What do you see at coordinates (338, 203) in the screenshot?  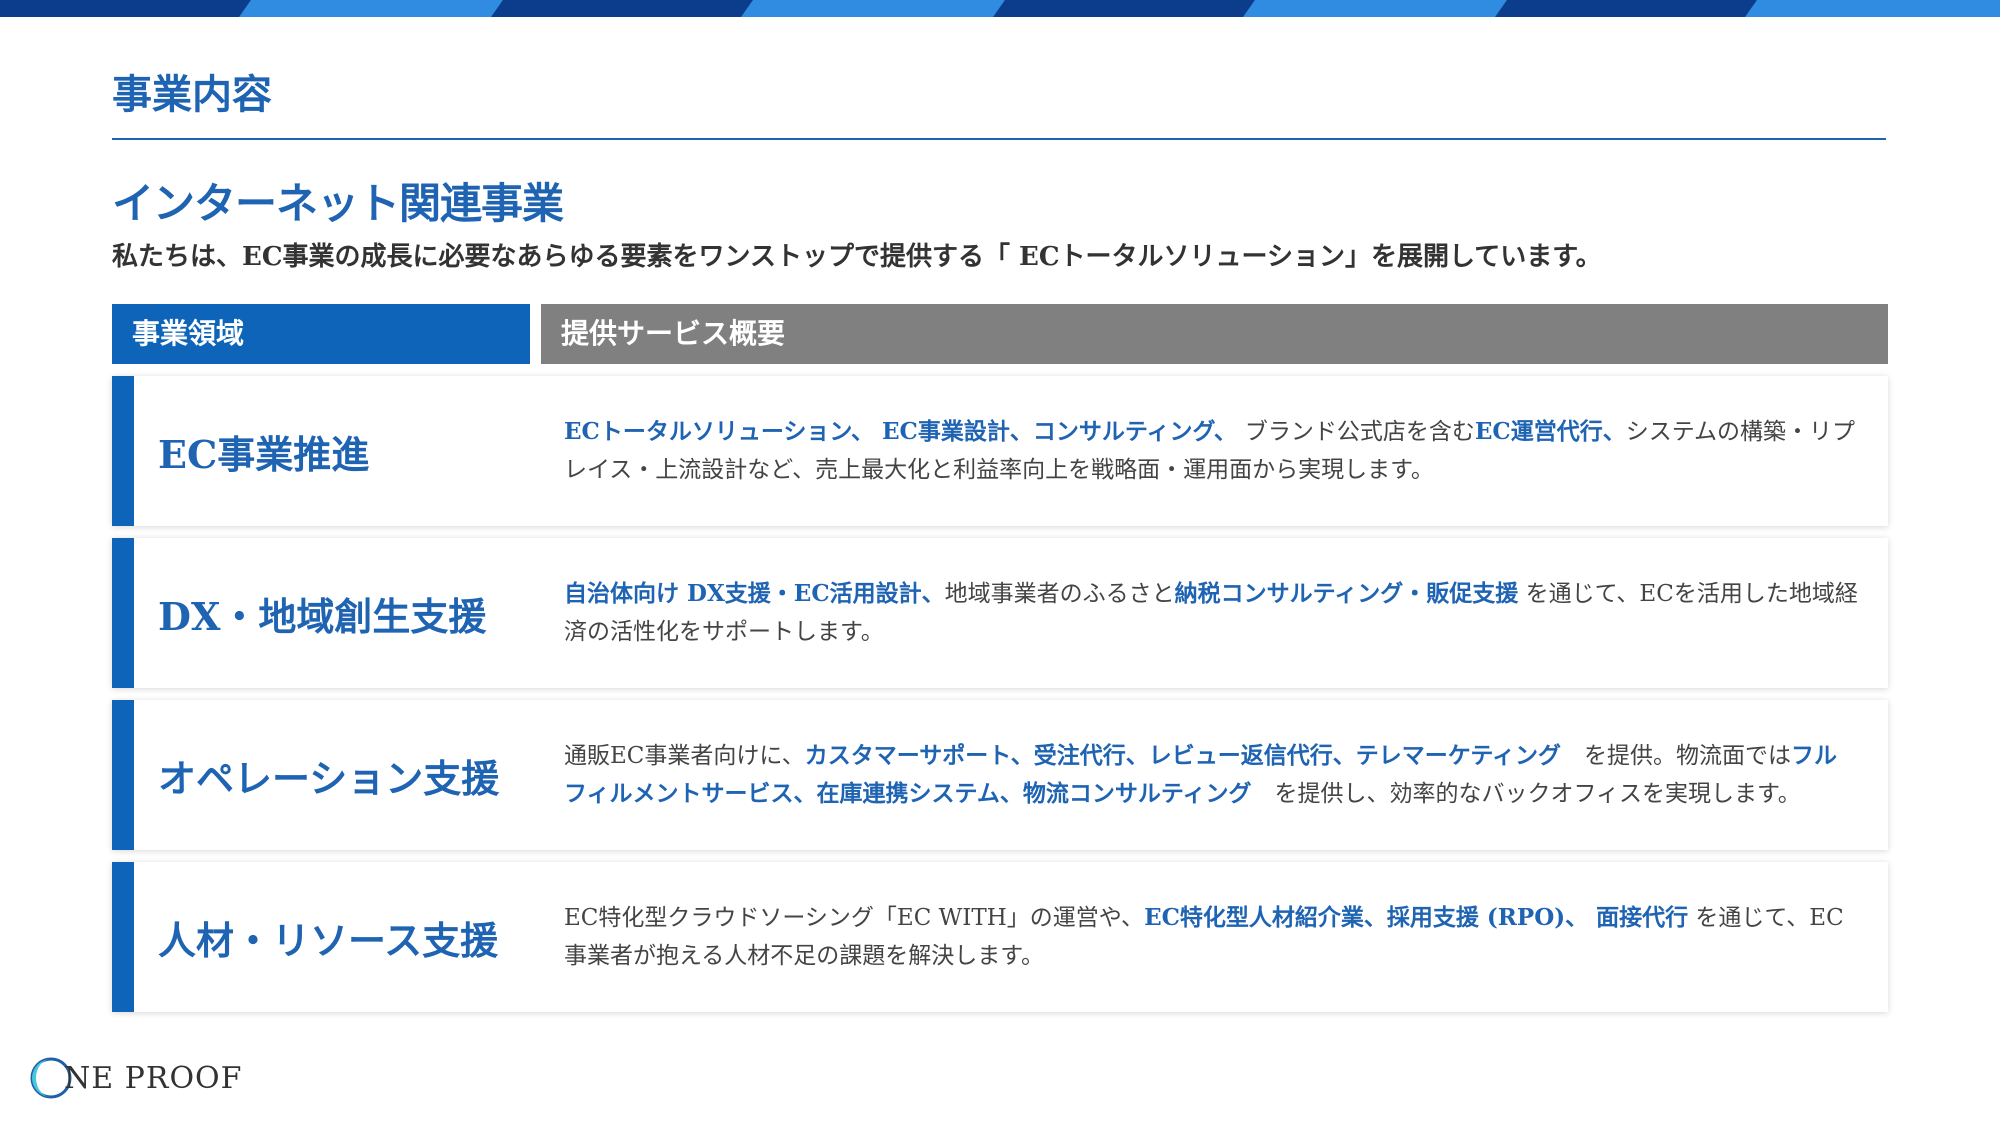 I see `section-title: インターネット関連事業` at bounding box center [338, 203].